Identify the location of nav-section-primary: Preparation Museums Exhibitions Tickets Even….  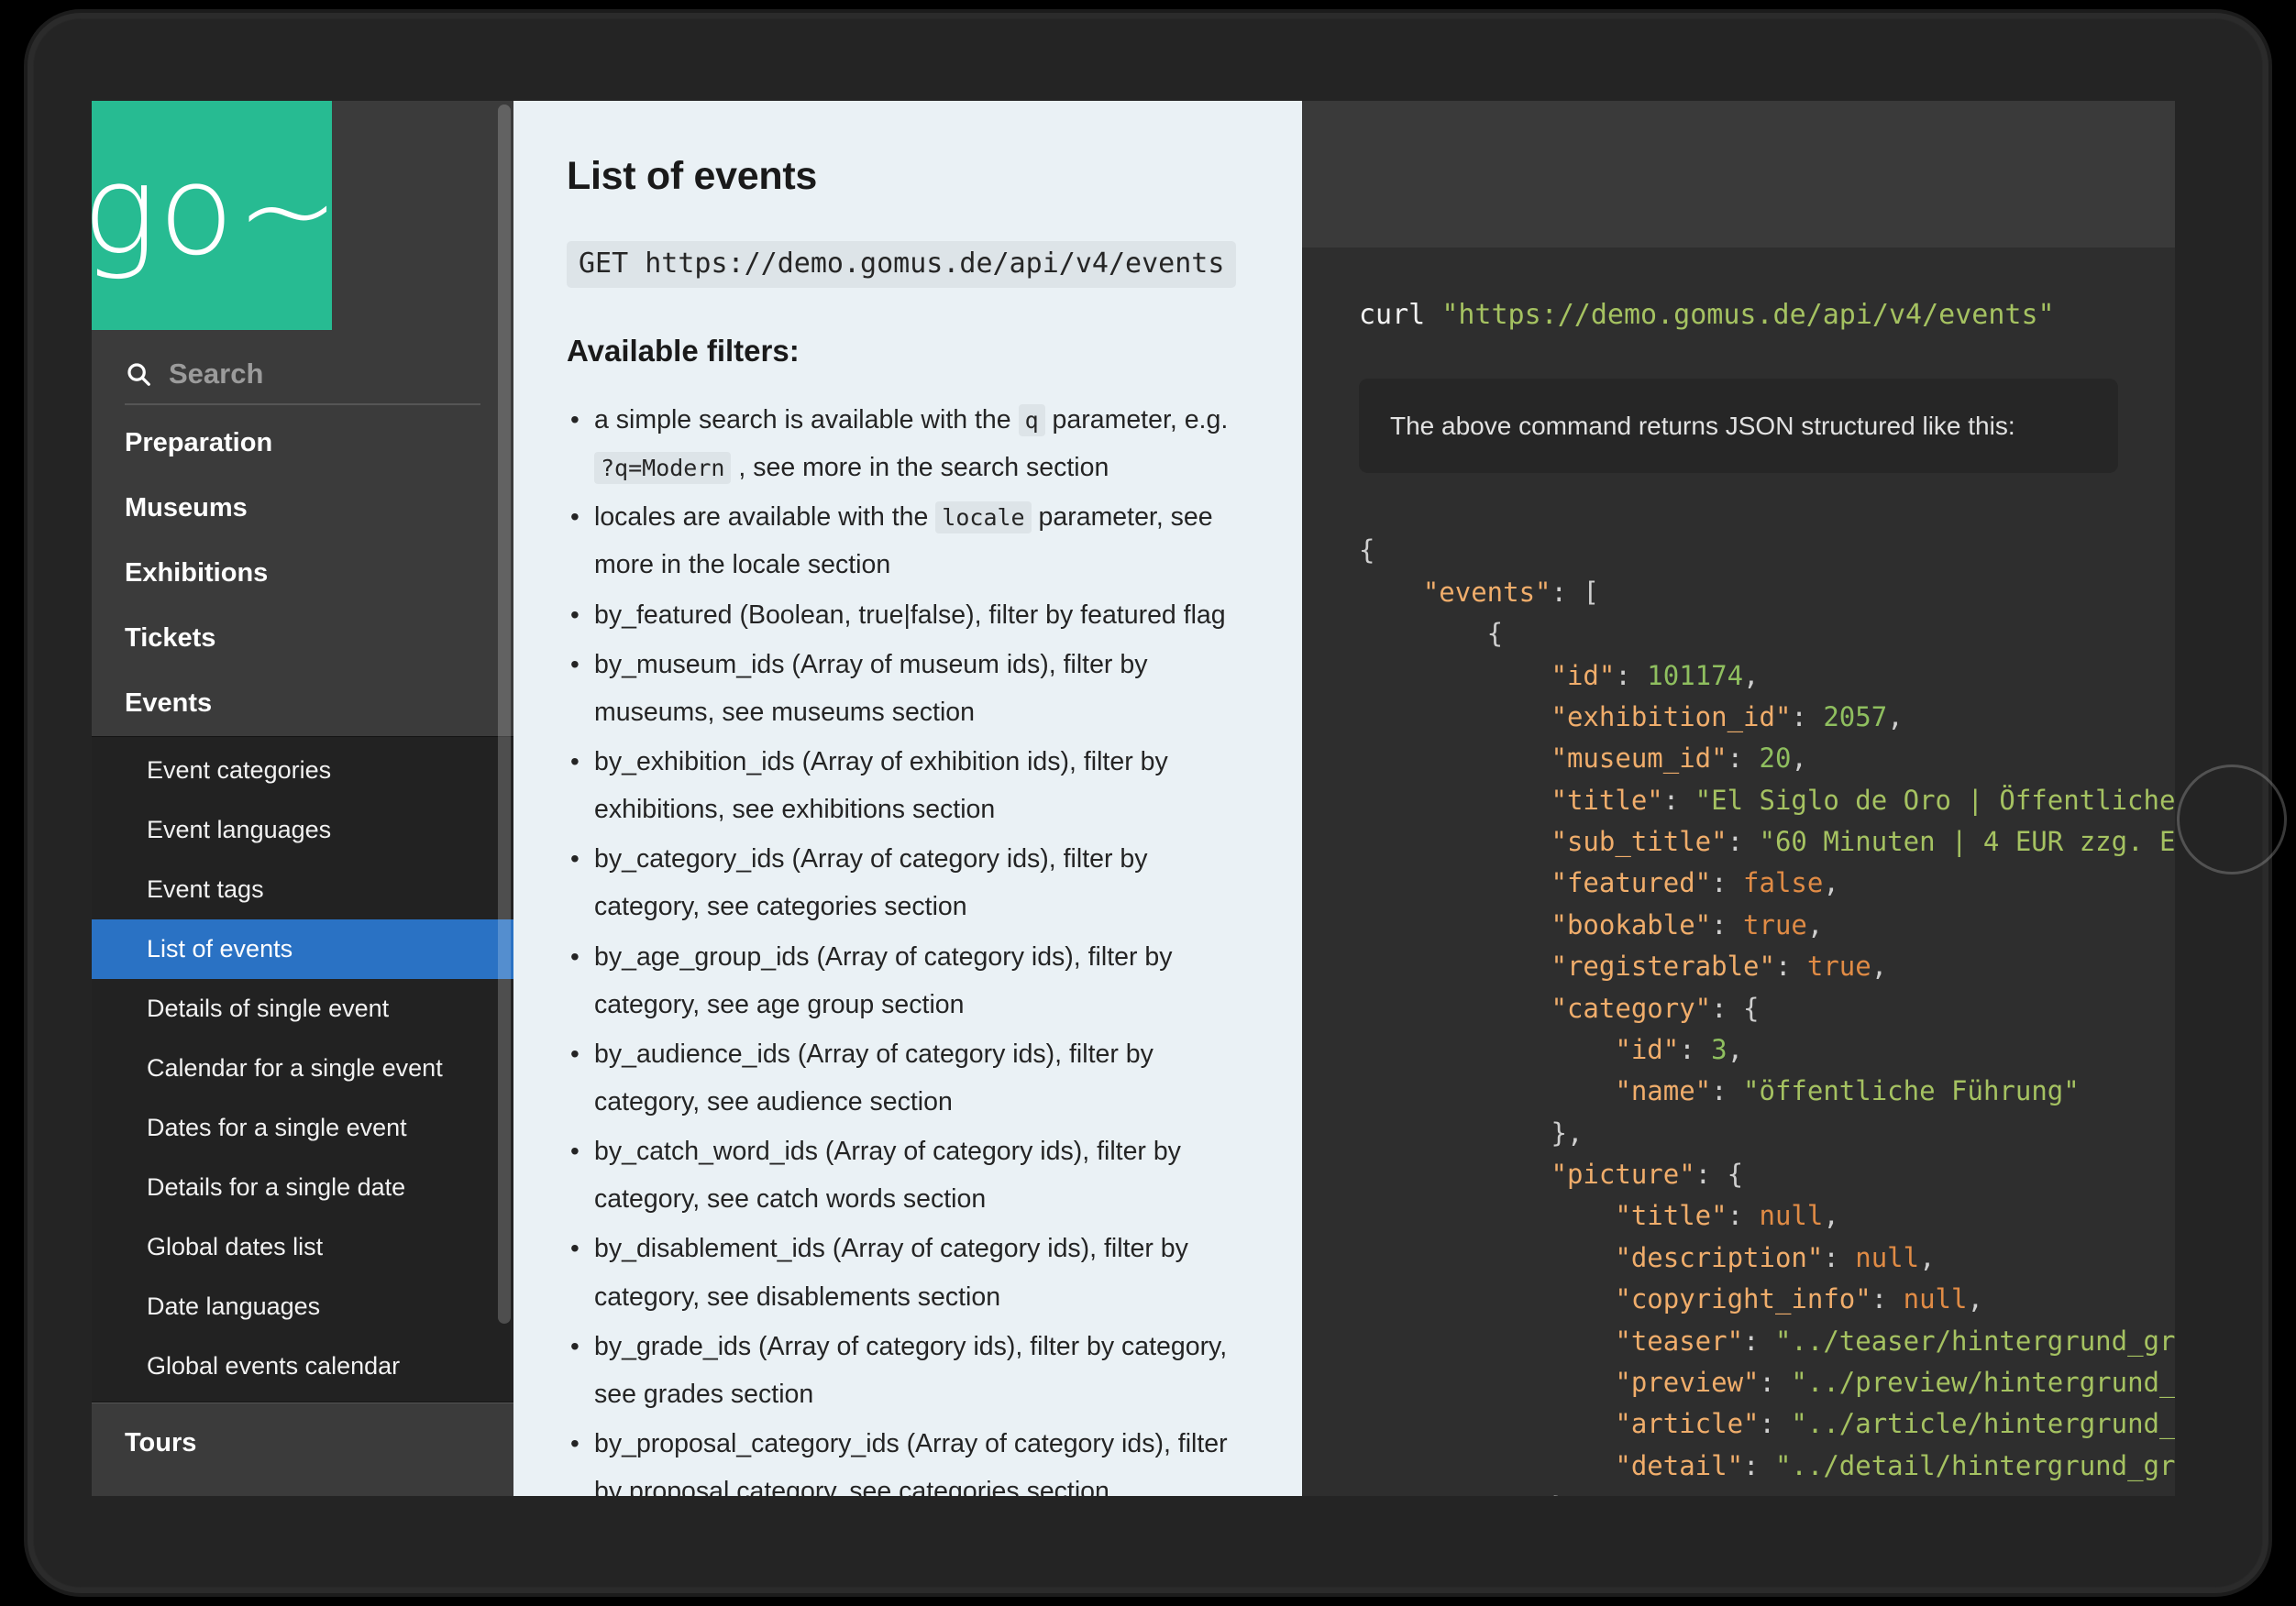
(302, 573).